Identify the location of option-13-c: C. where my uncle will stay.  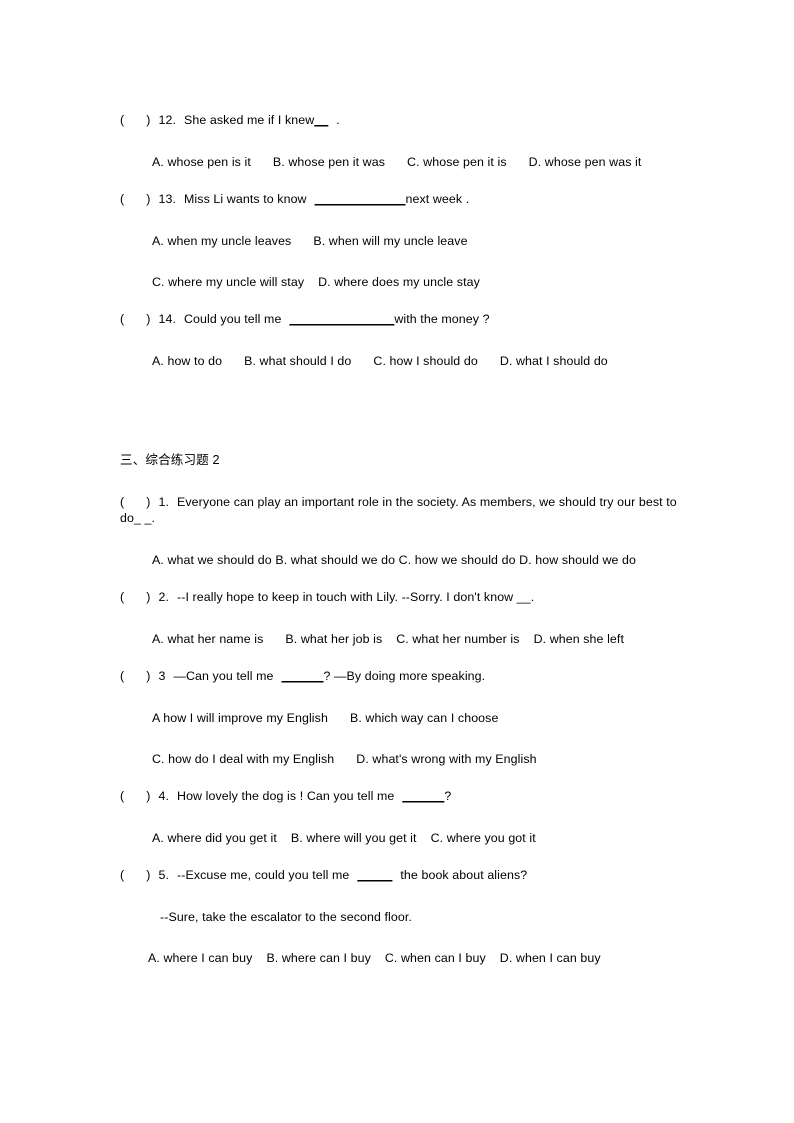
(228, 282).